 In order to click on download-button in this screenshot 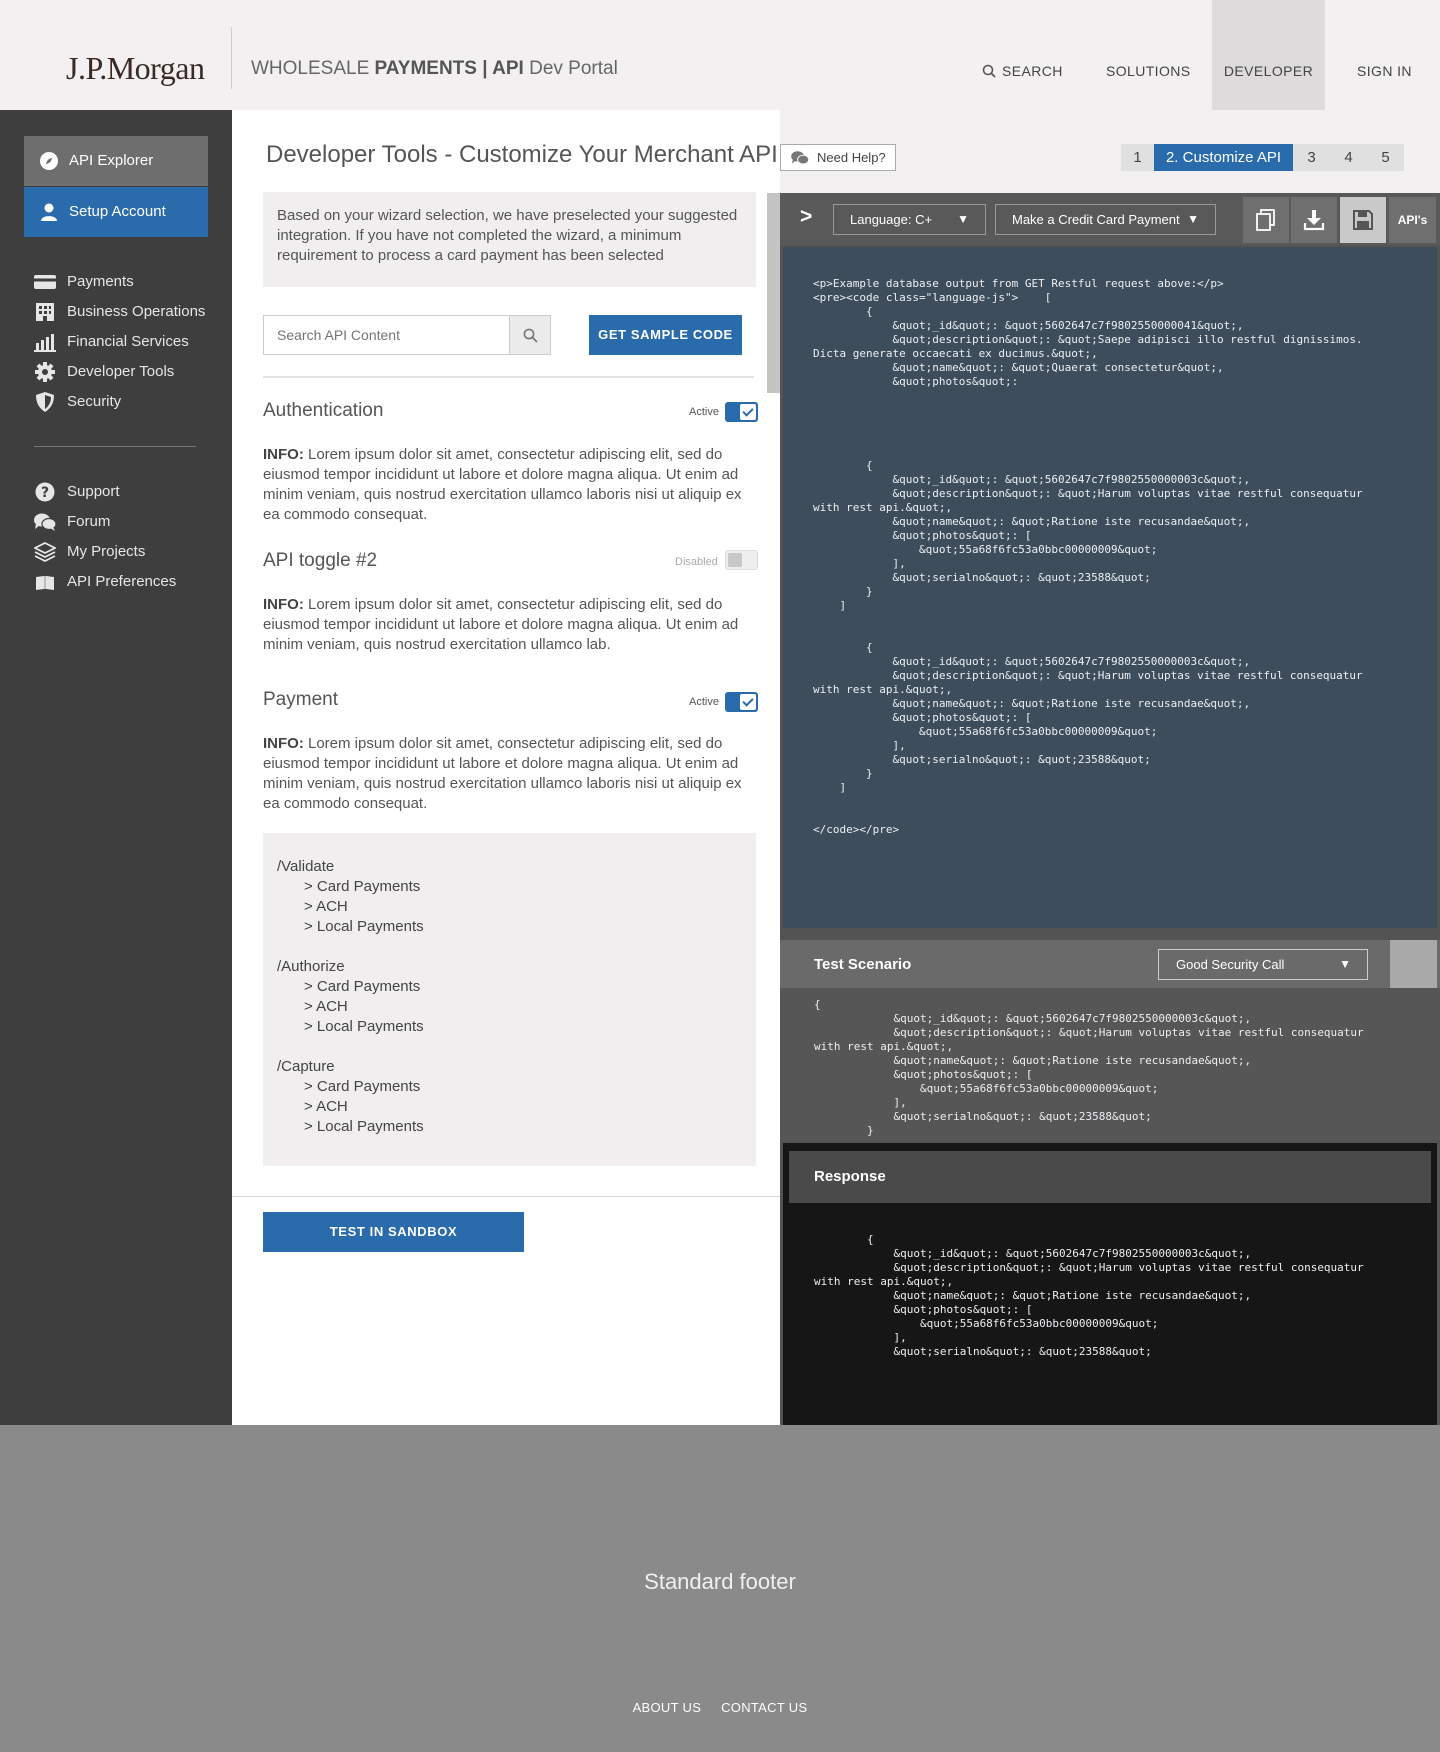, I will do `click(1314, 220)`.